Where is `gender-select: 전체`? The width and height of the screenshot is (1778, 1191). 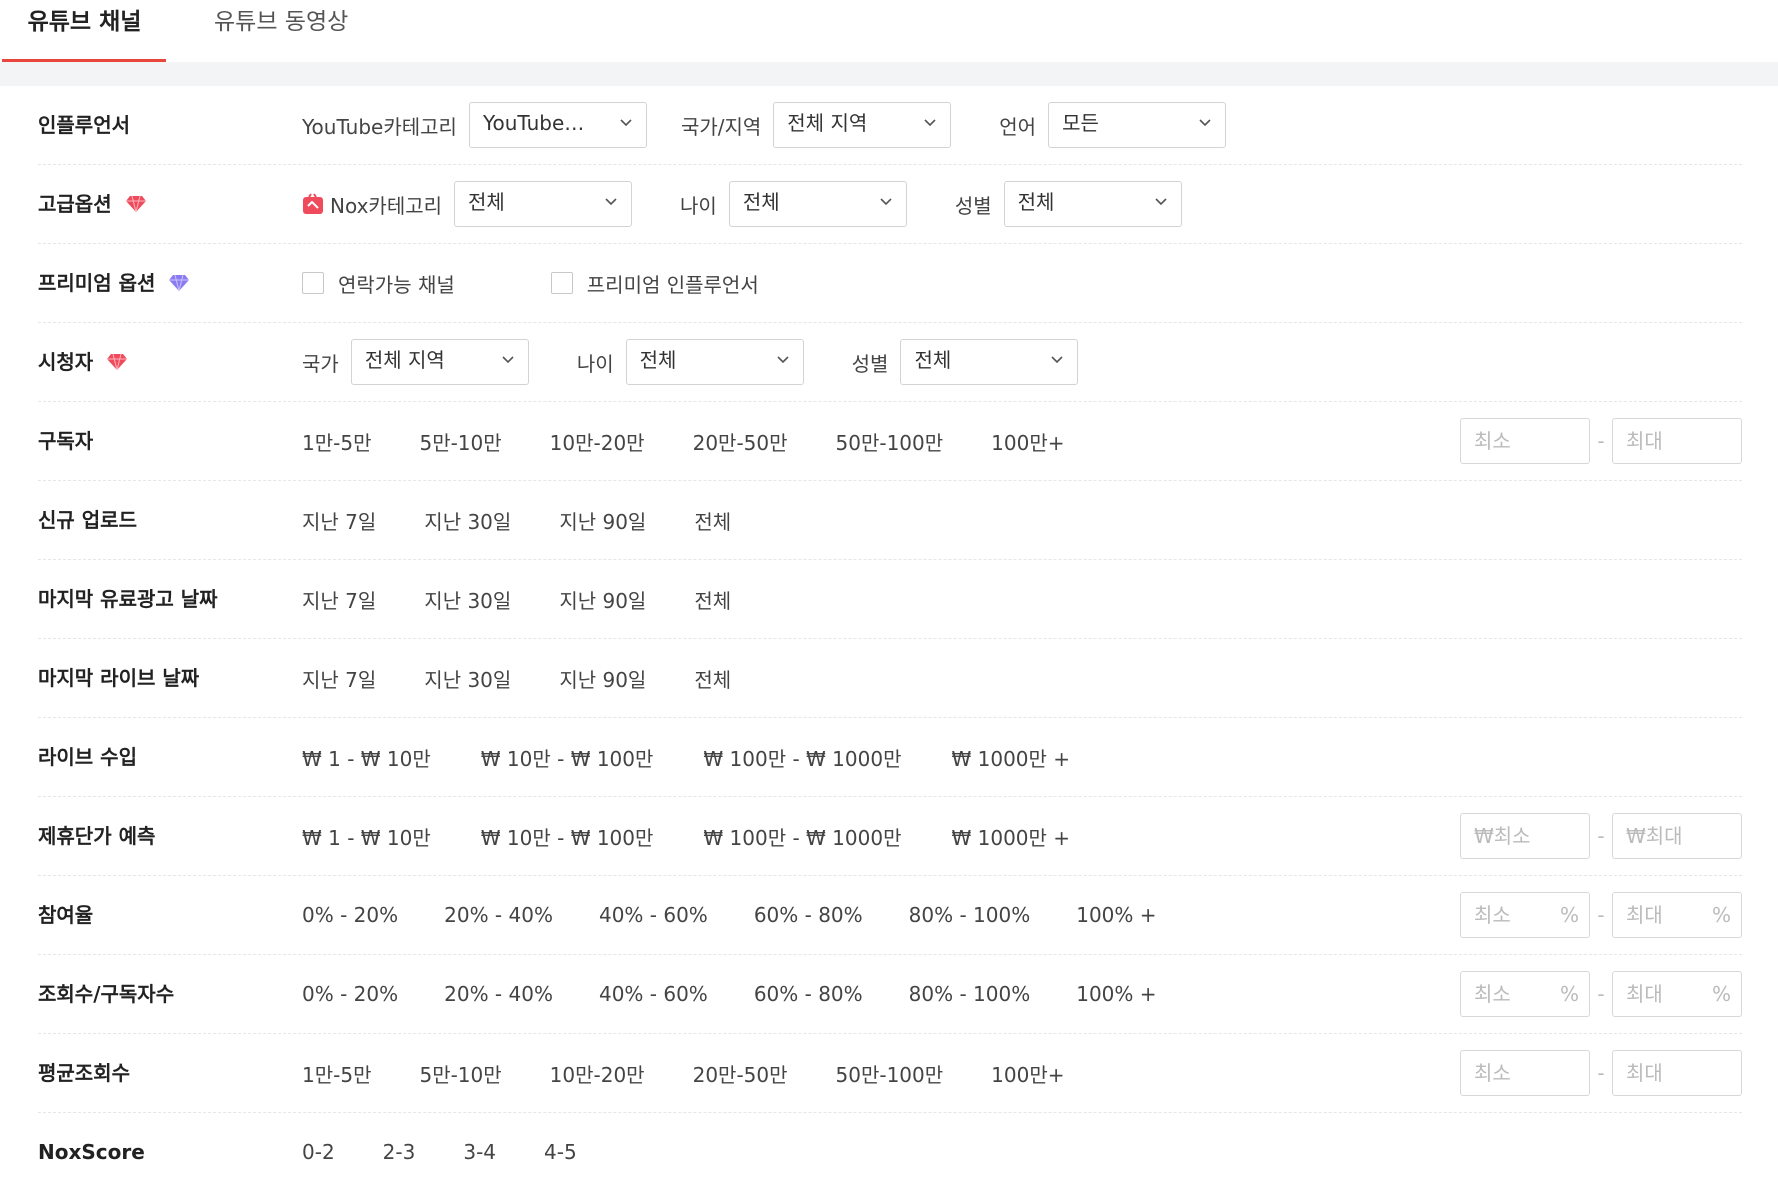
gender-select: 전체 is located at coordinates (1092, 204).